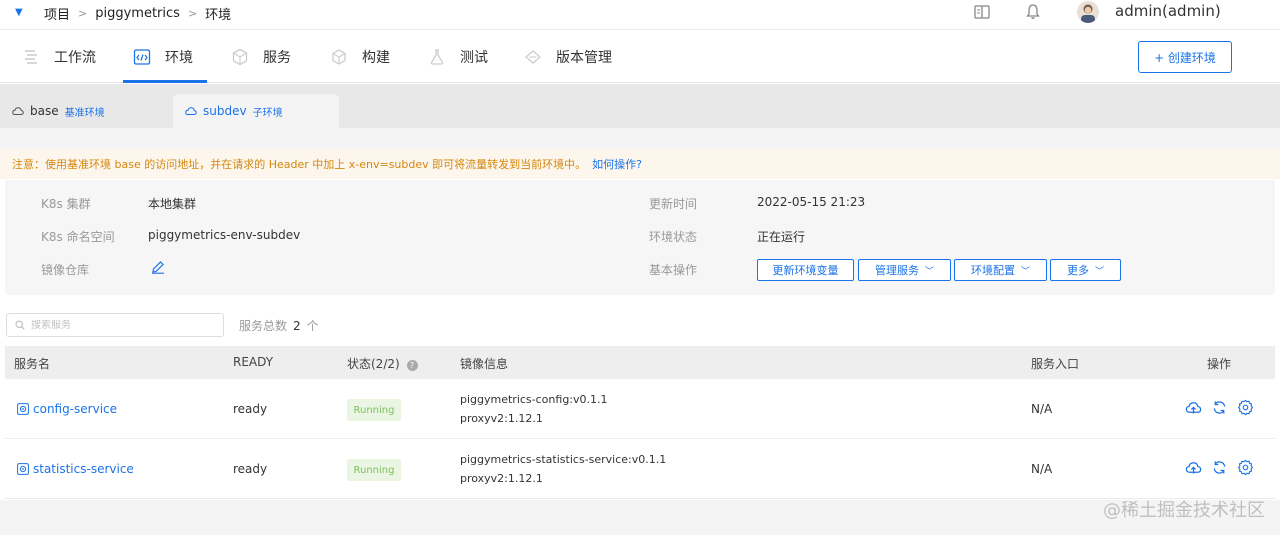 This screenshot has width=1280, height=535. Describe the element at coordinates (172, 204) in the screenshot. I see `cluster-value: 本地集群` at that location.